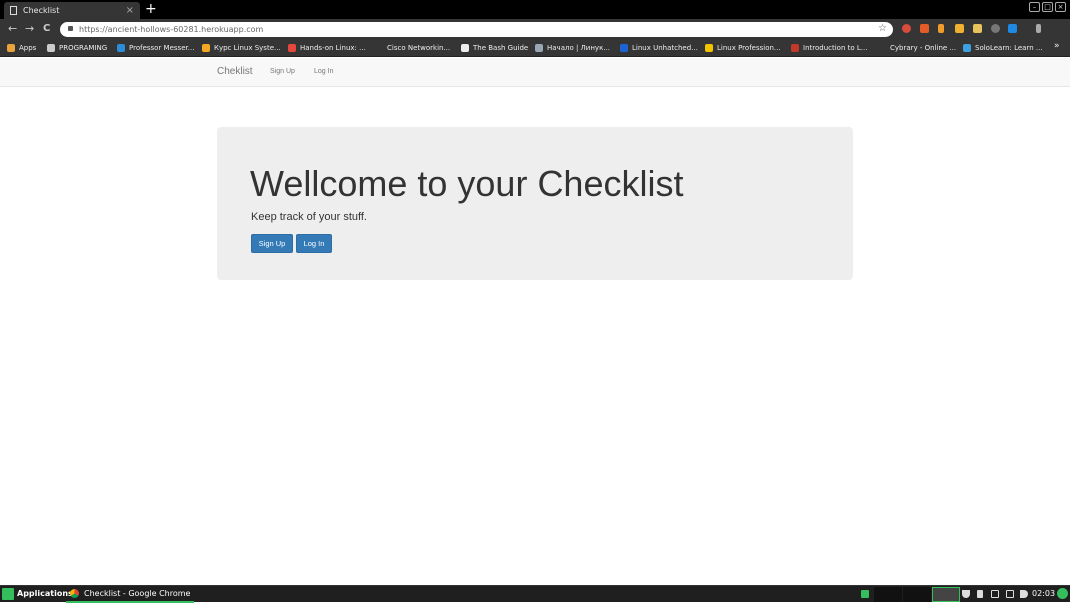 The width and height of the screenshot is (1070, 603). Describe the element at coordinates (12, 29) in the screenshot. I see `back-button: ←` at that location.